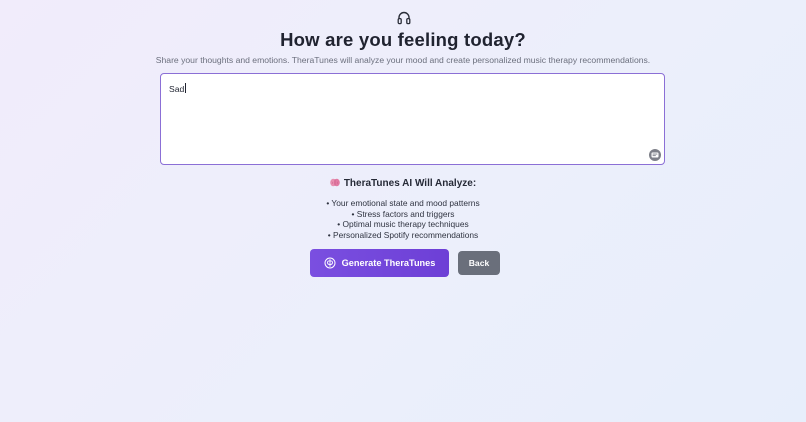  I want to click on generate-button-label: Generate TheraTunes, so click(388, 263).